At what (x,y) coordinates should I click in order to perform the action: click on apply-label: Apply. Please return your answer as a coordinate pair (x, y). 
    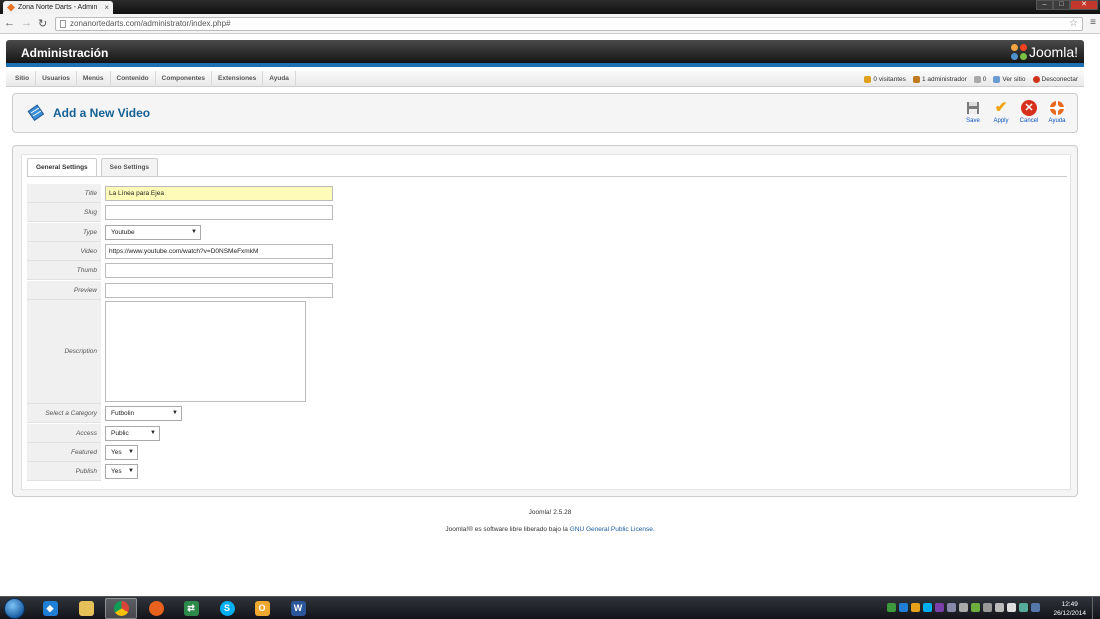
    Looking at the image, I should click on (1001, 121).